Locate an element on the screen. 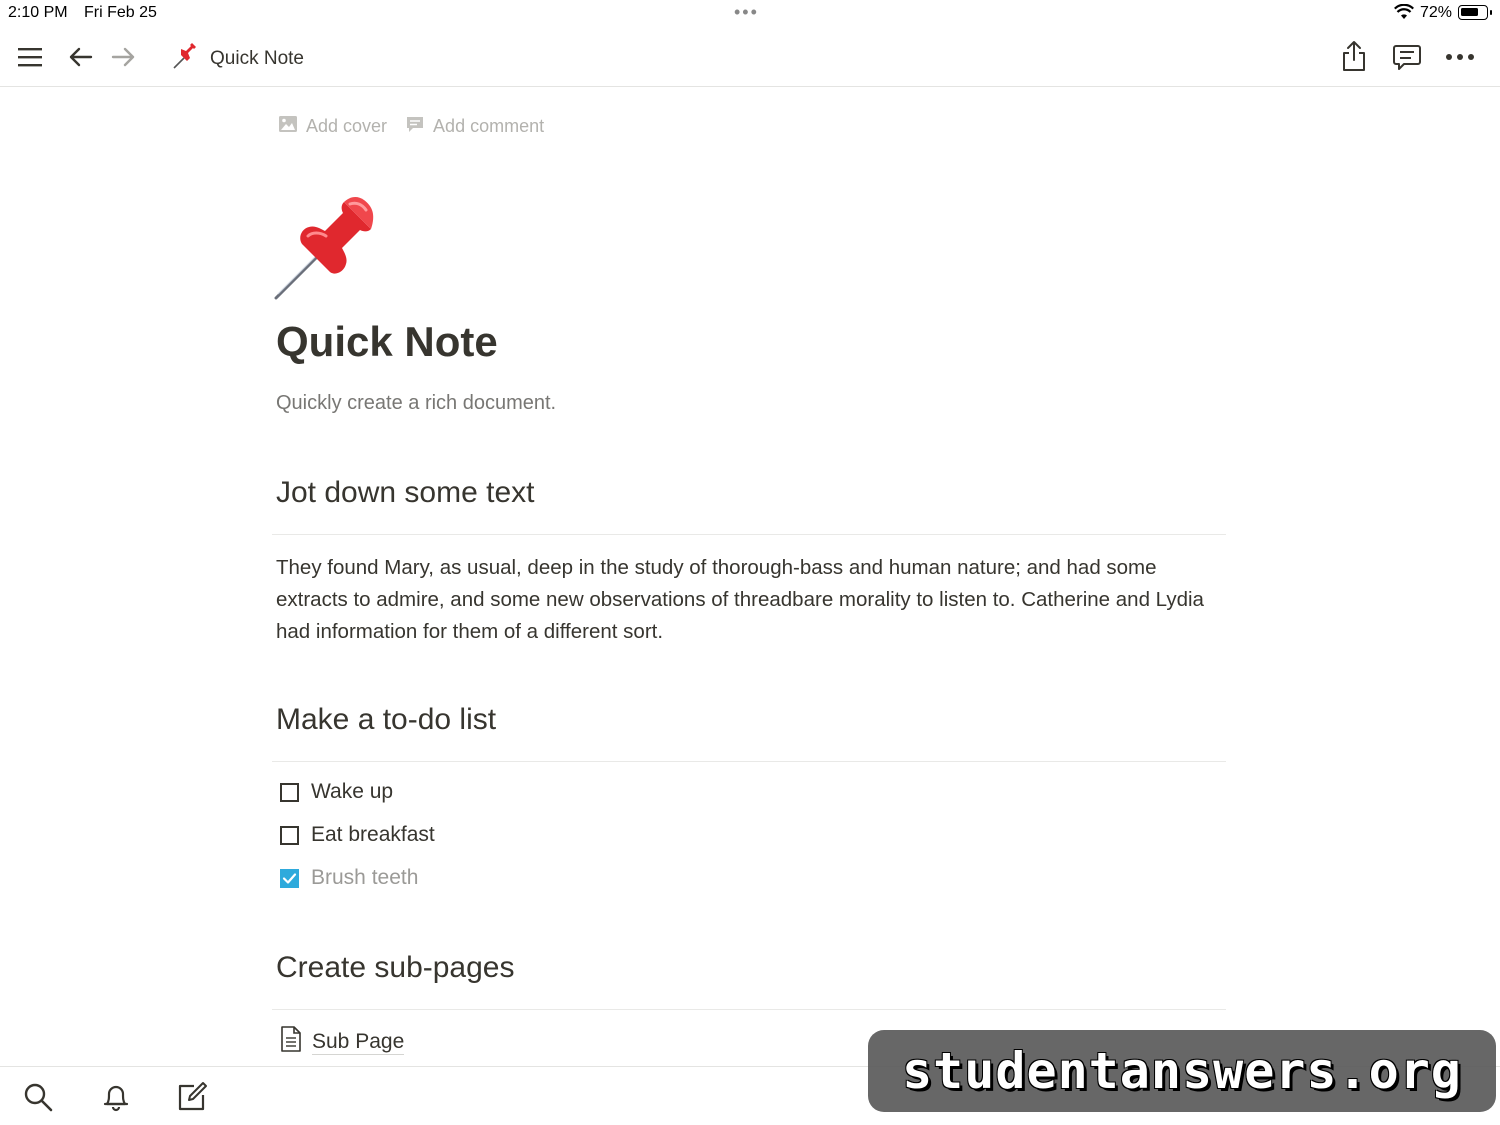 This screenshot has width=1500, height=1125. breadcrumb-title: Quick Note is located at coordinates (257, 58).